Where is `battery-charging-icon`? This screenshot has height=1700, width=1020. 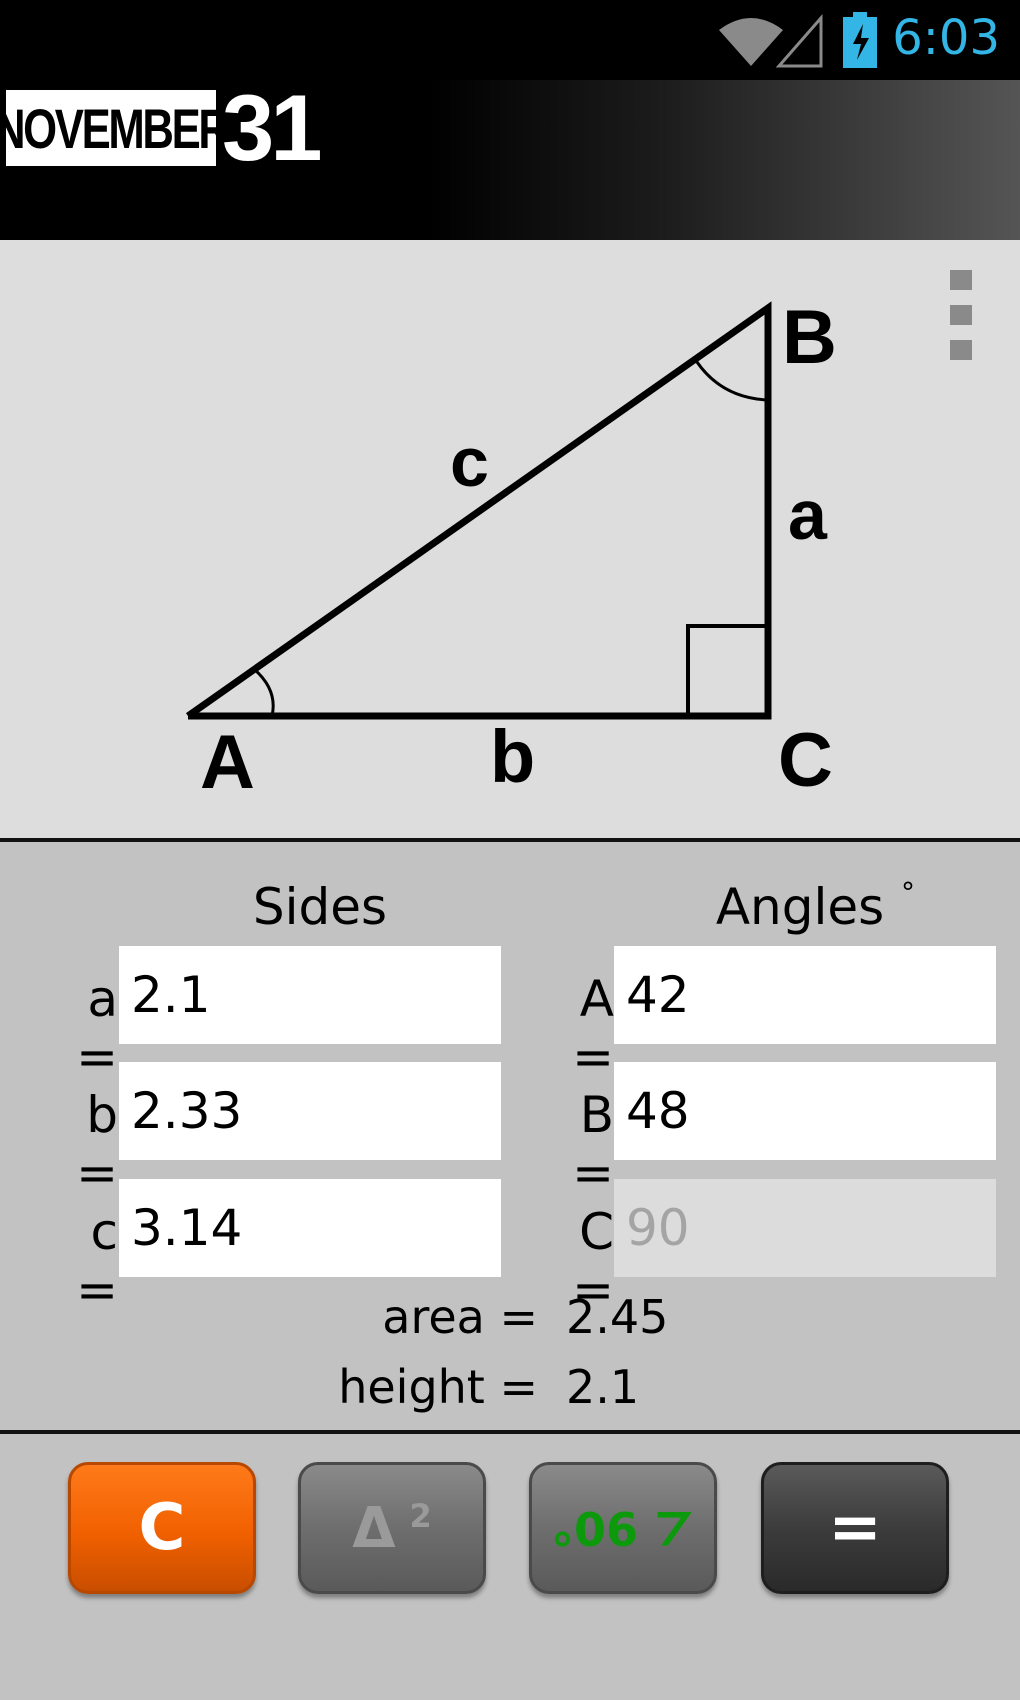
battery-charging-icon is located at coordinates (860, 40).